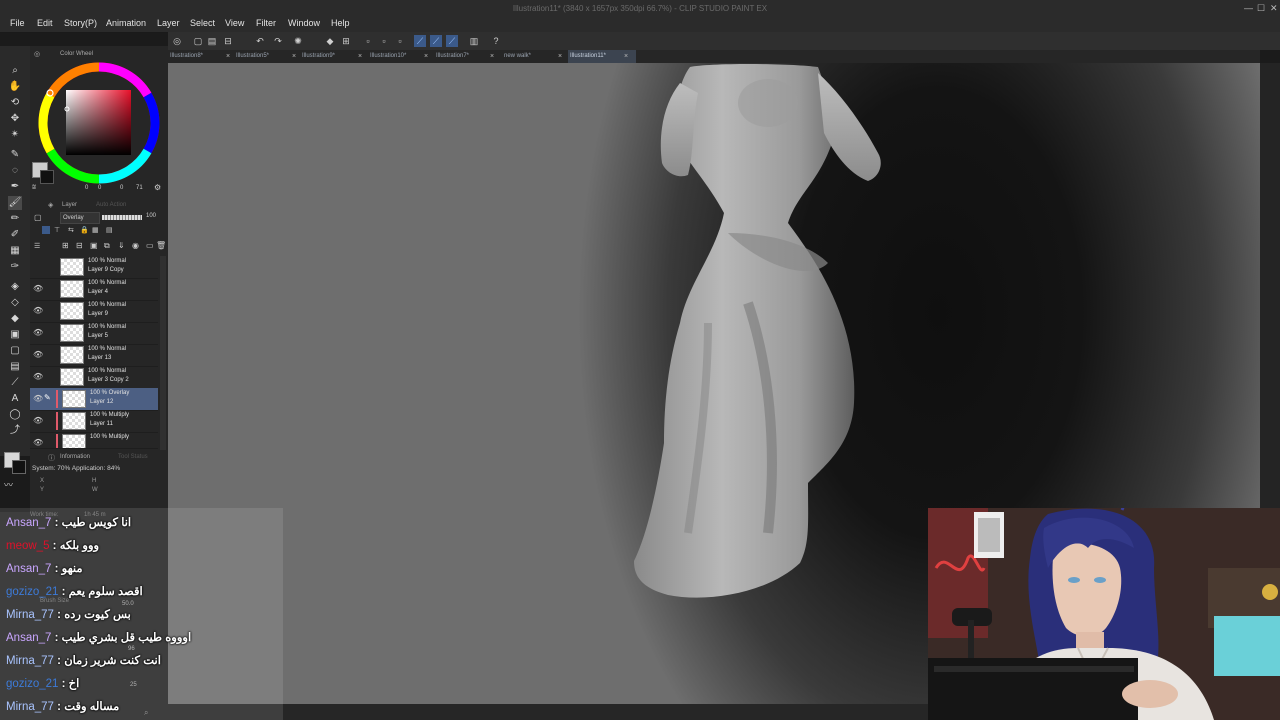 The height and width of the screenshot is (720, 1280). What do you see at coordinates (19, 467) in the screenshot?
I see `sub-color-swatch` at bounding box center [19, 467].